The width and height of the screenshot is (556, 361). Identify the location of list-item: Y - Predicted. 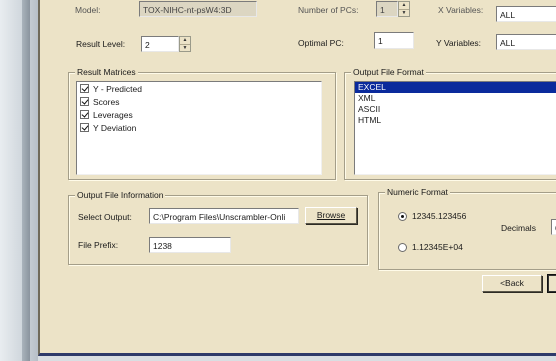
(199, 88).